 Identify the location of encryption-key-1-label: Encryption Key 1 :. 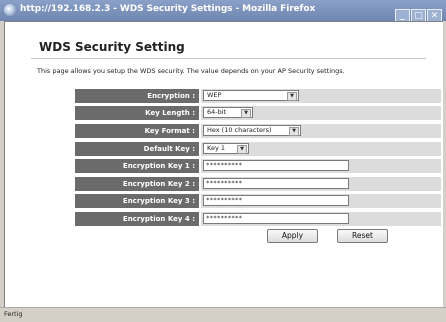
(137, 166).